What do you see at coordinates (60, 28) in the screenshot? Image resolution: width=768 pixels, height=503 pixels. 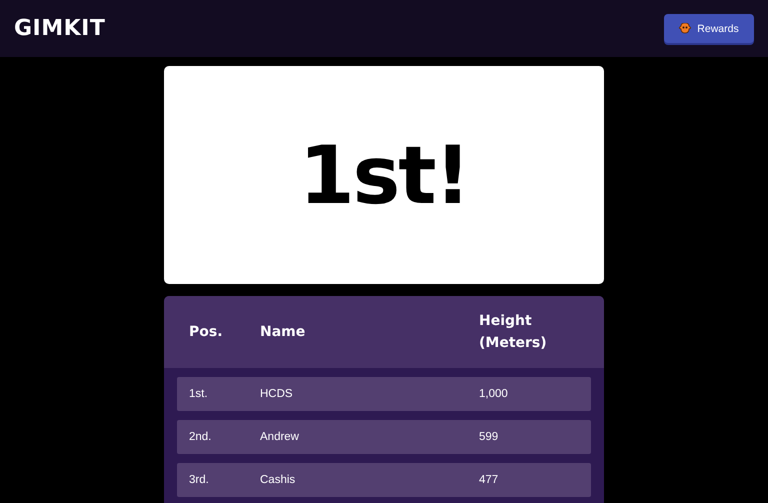 I see `logo: GIMKIT` at bounding box center [60, 28].